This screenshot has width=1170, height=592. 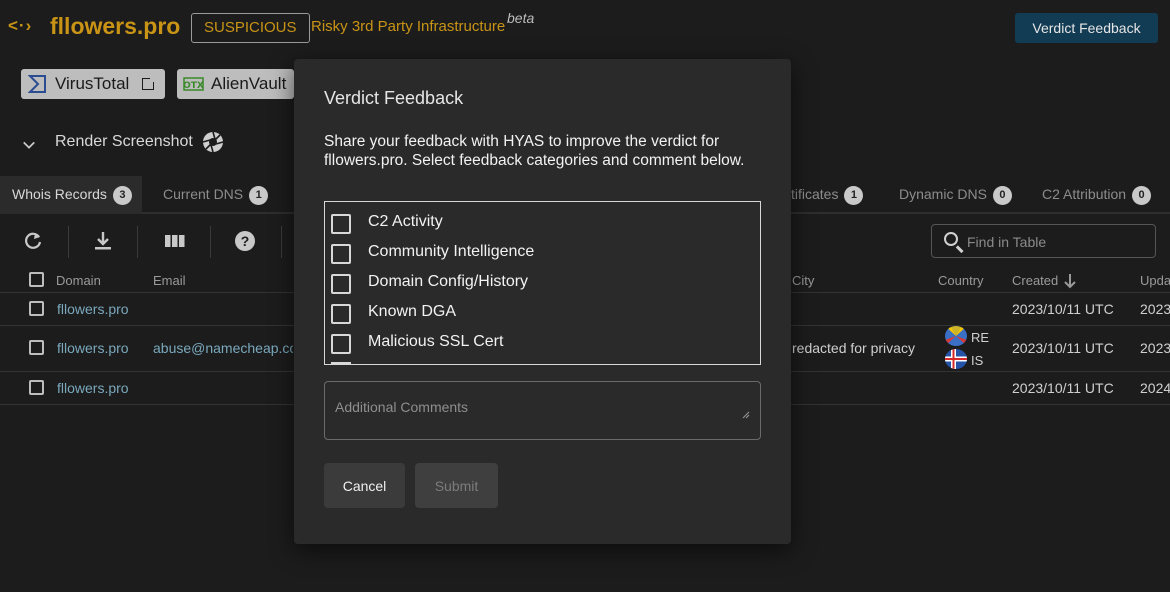 I want to click on alienvault-label: AlienVault, so click(x=249, y=83).